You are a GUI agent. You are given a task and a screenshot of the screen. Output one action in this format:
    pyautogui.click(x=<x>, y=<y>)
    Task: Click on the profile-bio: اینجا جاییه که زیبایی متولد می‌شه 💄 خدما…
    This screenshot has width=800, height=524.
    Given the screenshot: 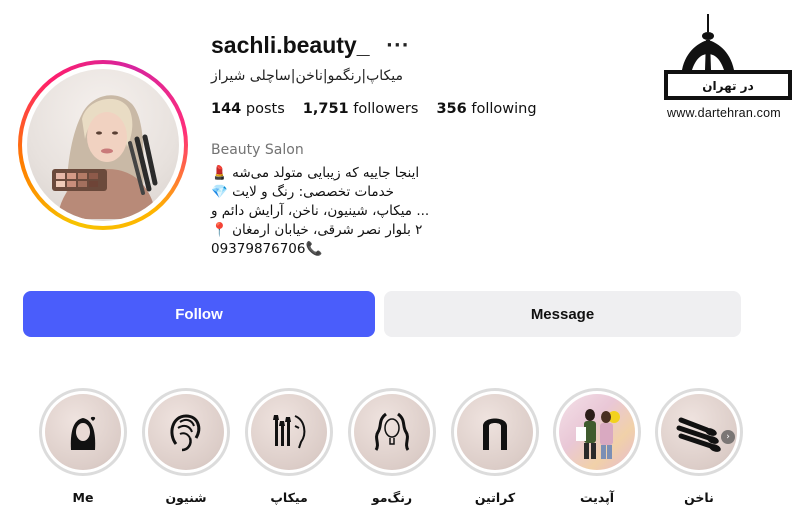 What is the action you would take?
    pyautogui.click(x=320, y=211)
    